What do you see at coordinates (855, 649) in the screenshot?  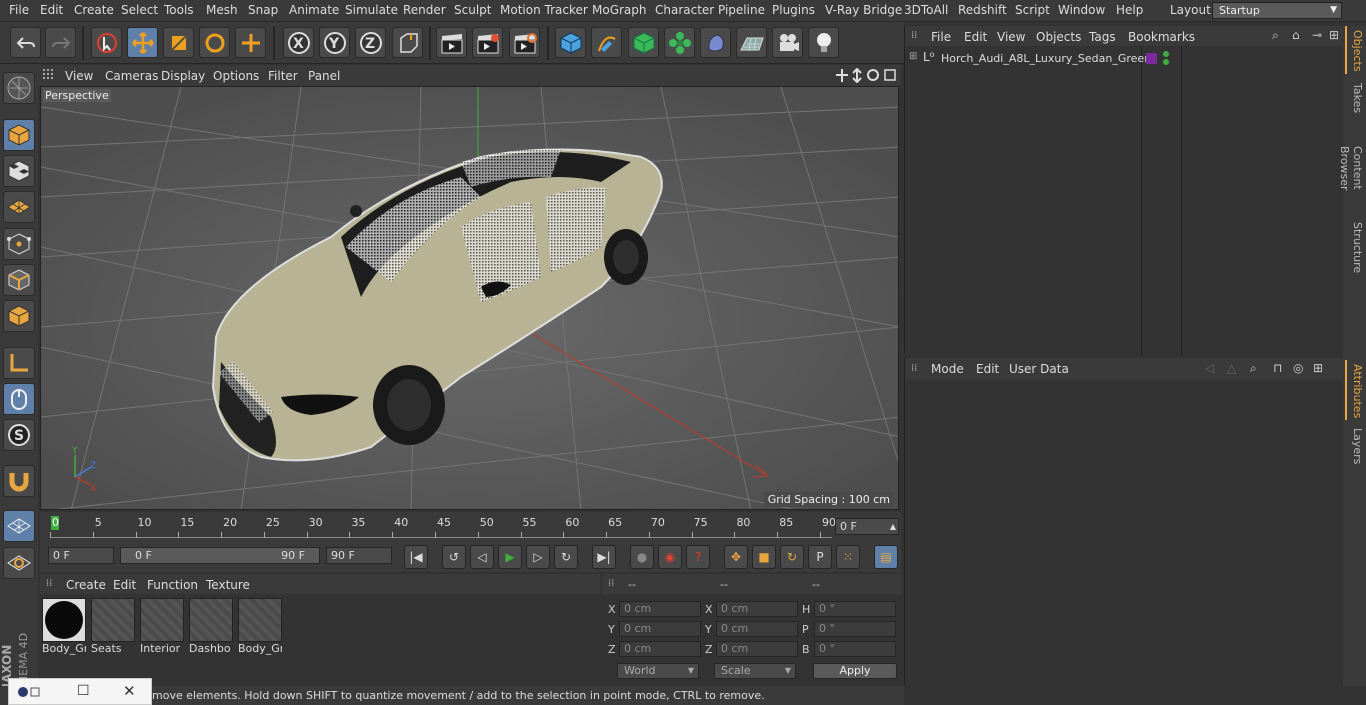 I see `rot-b-field: 0 °` at bounding box center [855, 649].